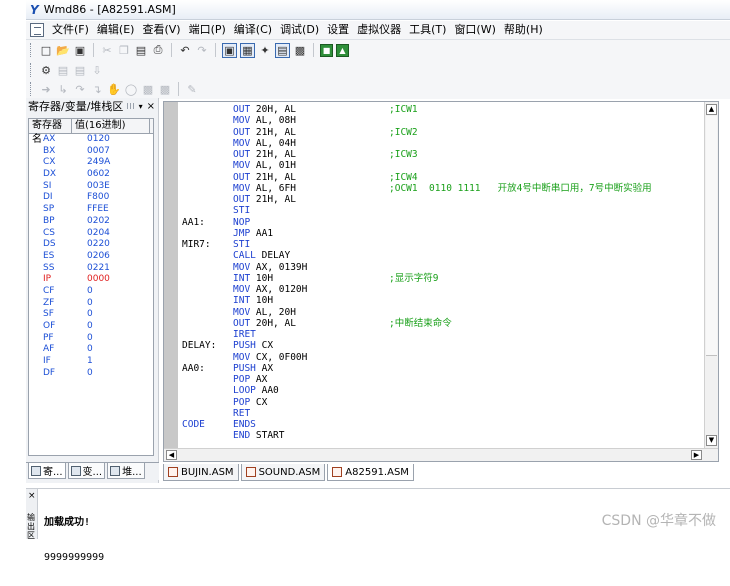  Describe the element at coordinates (283, 472) in the screenshot. I see `file-tab-sound-asm: SOUND.ASM` at that location.